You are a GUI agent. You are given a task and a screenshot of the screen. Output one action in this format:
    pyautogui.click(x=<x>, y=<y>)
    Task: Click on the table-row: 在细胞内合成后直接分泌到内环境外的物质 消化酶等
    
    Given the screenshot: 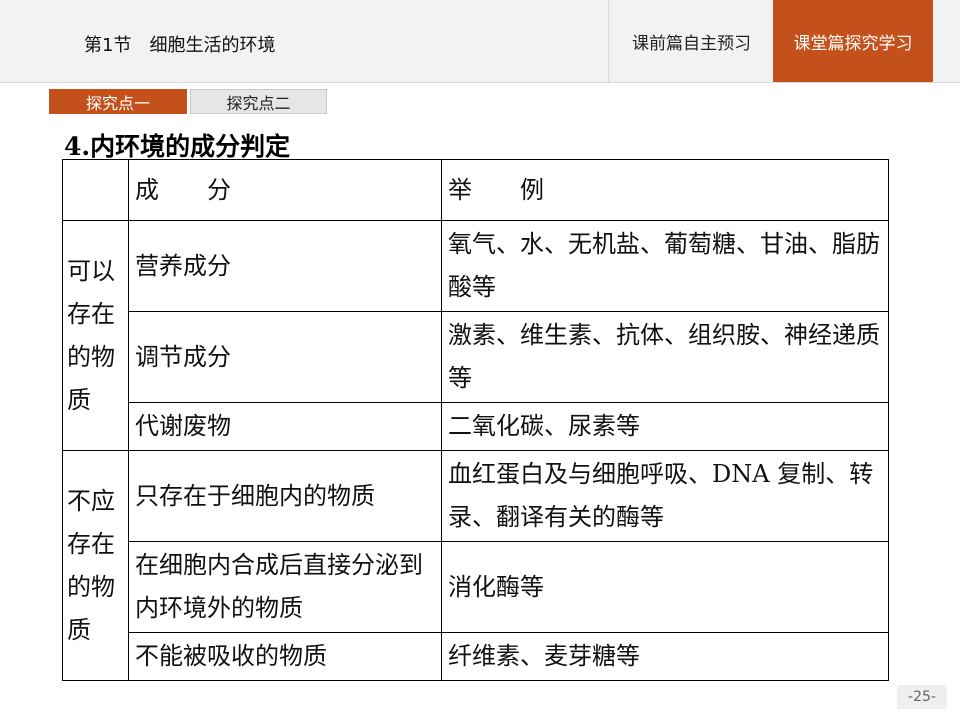 What is the action you would take?
    pyautogui.click(x=476, y=587)
    